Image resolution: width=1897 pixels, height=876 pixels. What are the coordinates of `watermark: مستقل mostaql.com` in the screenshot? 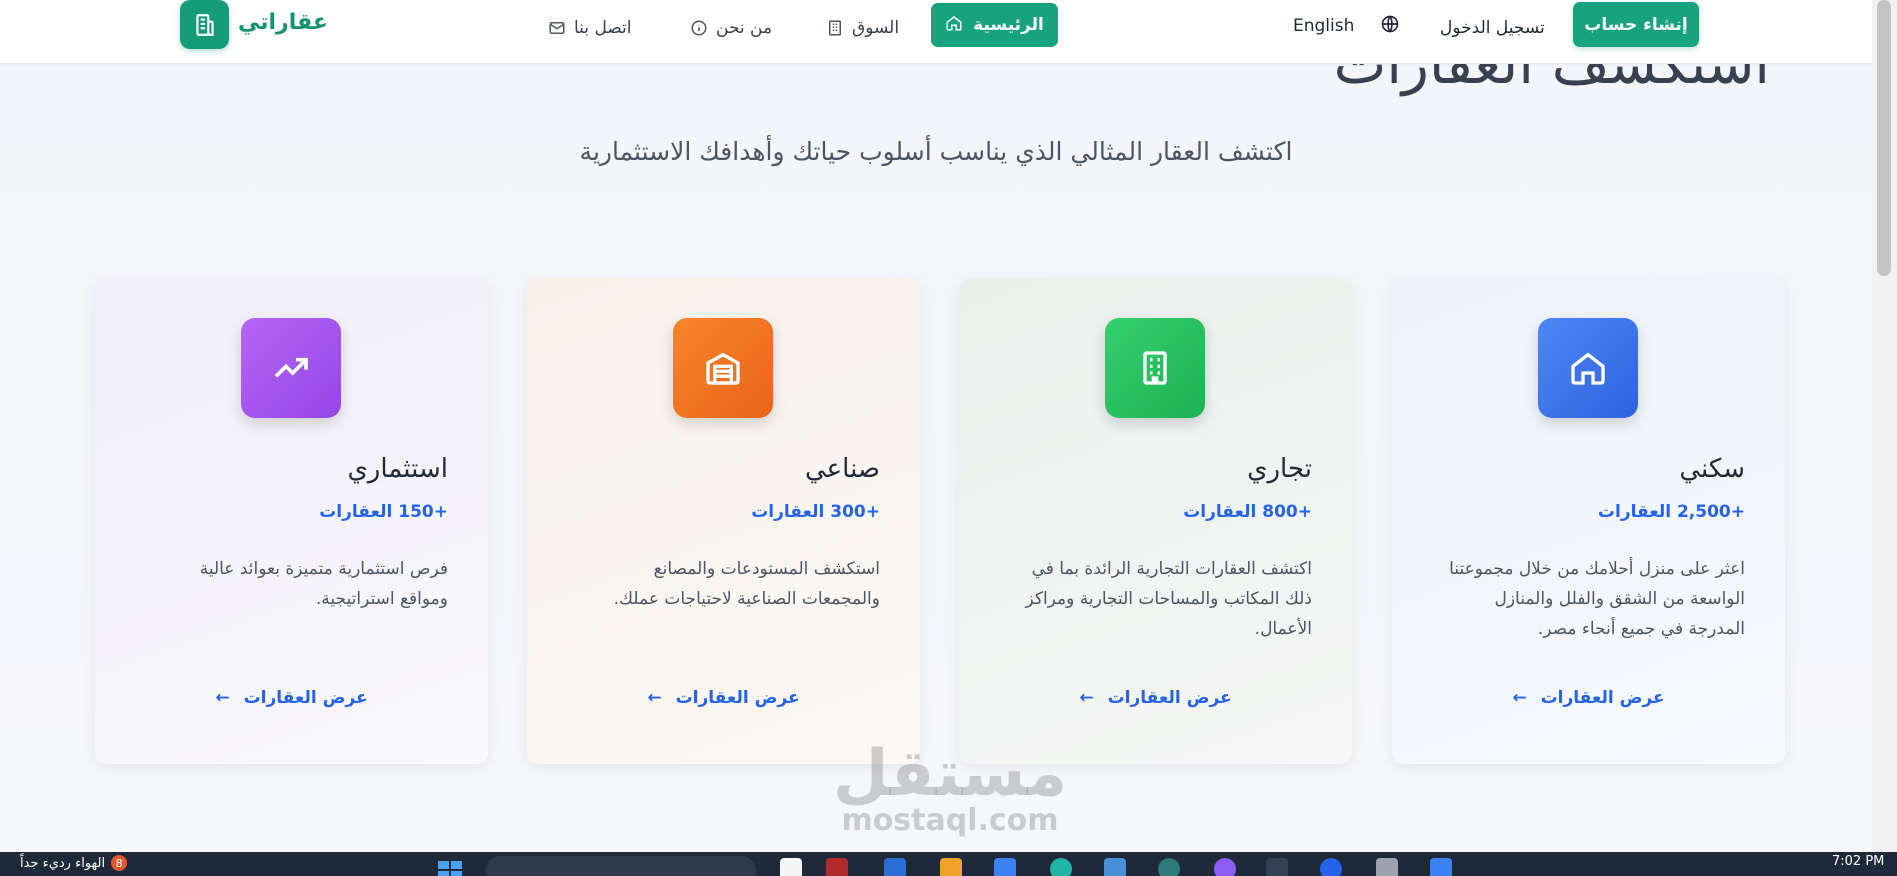 It's located at (950, 789).